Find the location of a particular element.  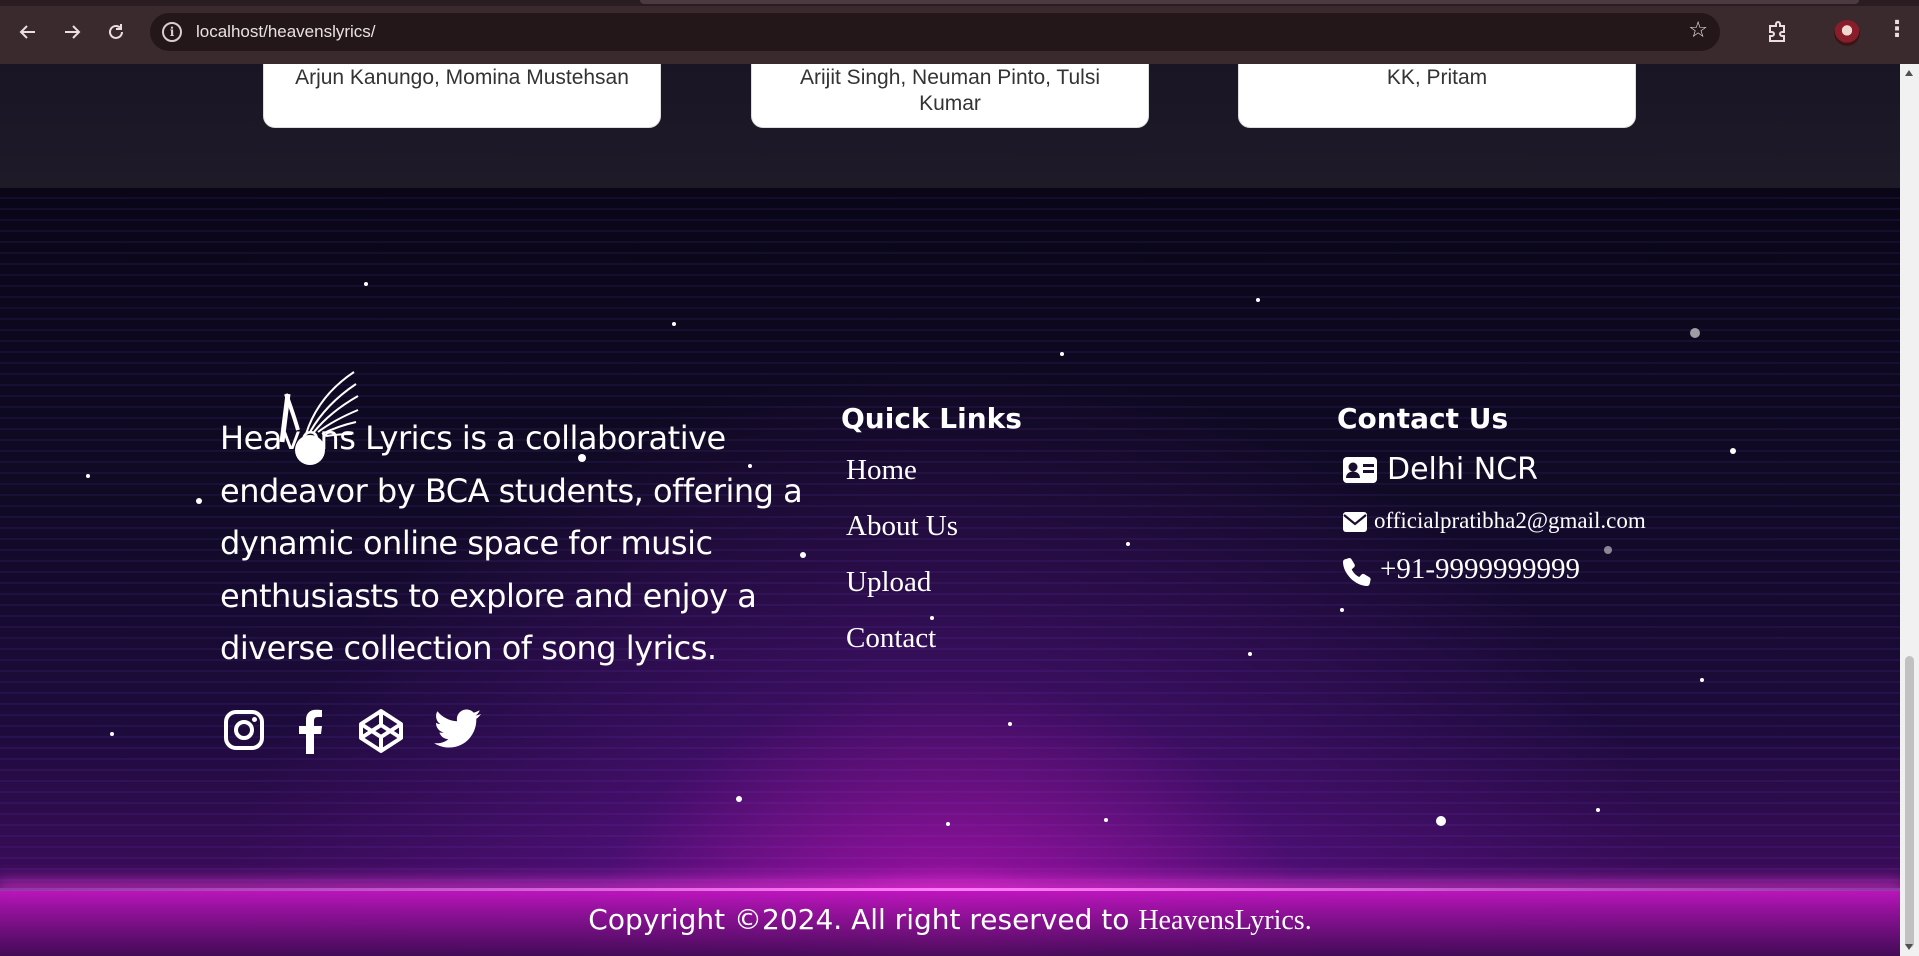

address-card-icon is located at coordinates (1360, 470).